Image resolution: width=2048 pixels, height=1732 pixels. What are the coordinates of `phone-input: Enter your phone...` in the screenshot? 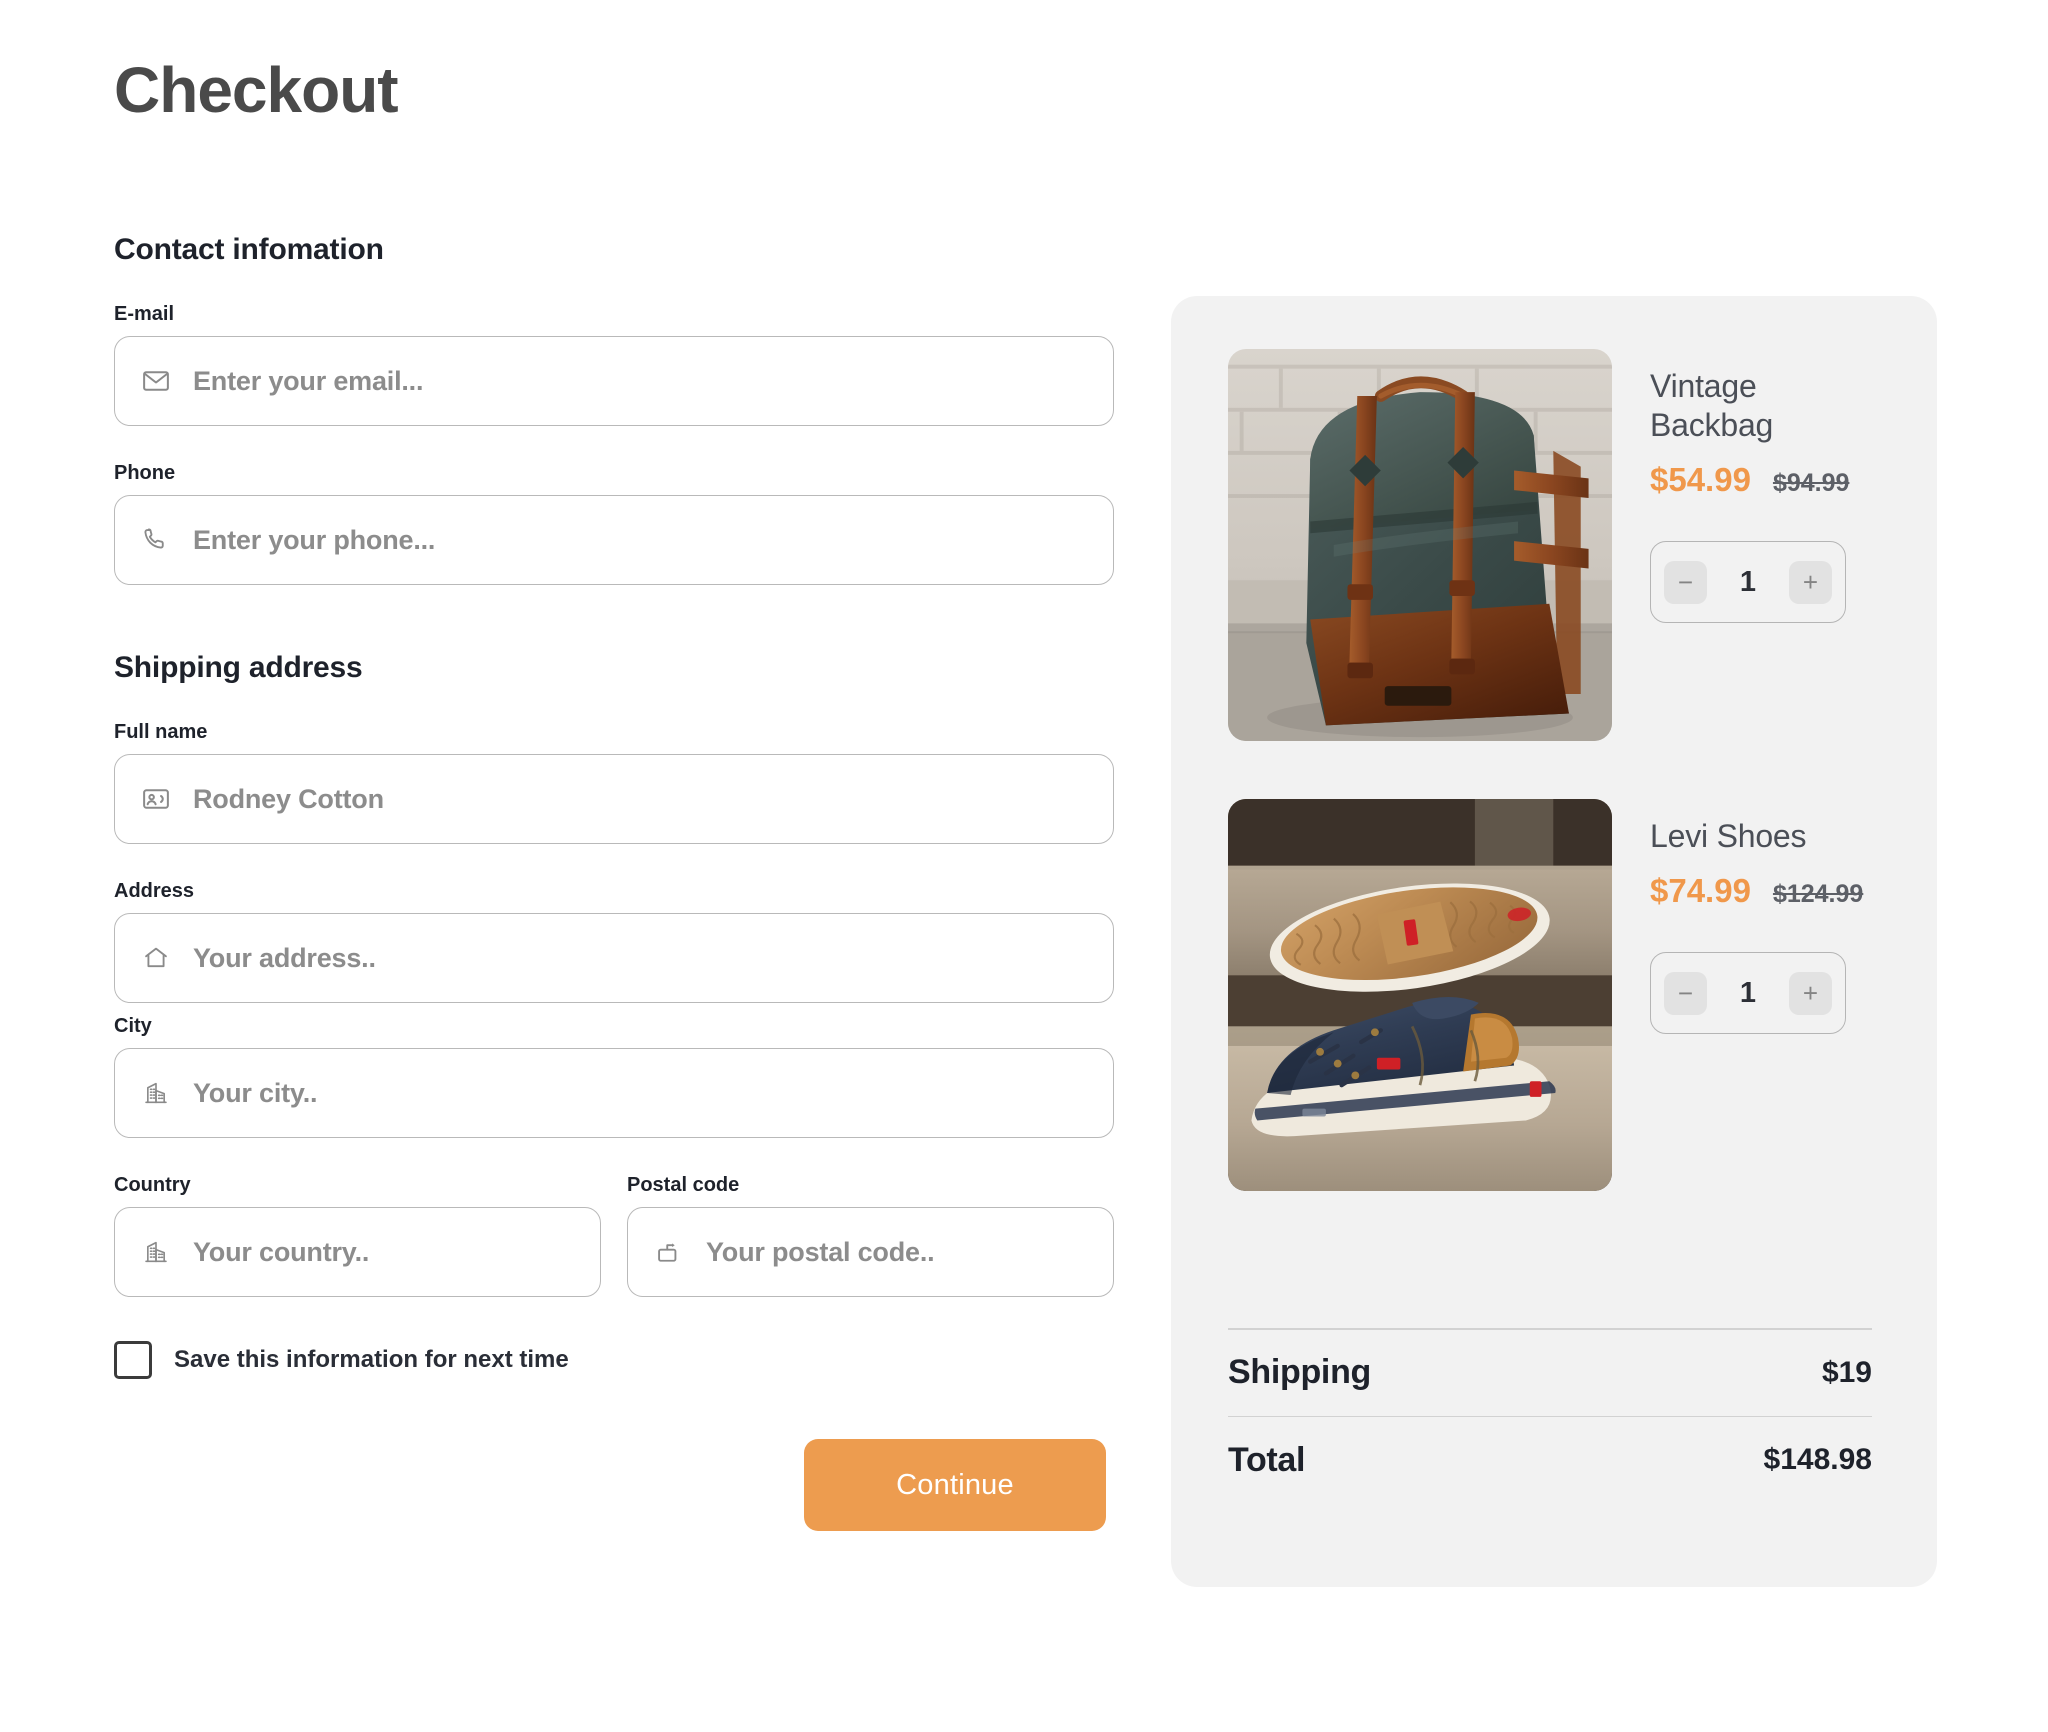 It's located at (614, 540).